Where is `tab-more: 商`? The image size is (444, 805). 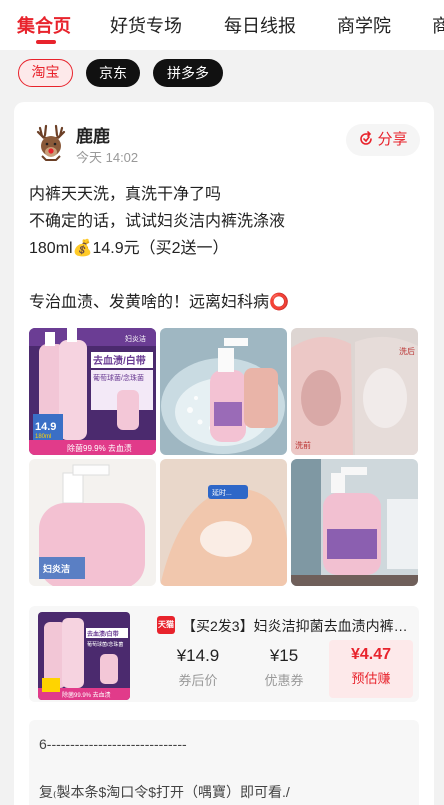
tab-more: 商 is located at coordinates (438, 25).